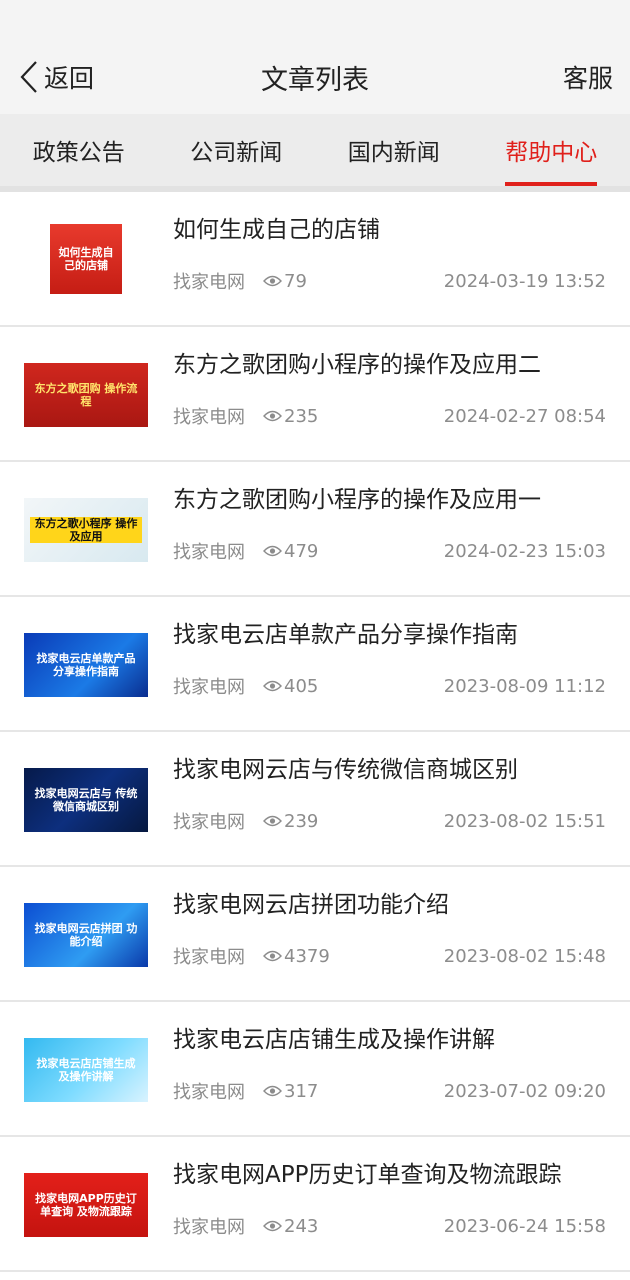 This screenshot has width=630, height=1280. I want to click on article-date: 2023-08-09 11:12, so click(524, 686).